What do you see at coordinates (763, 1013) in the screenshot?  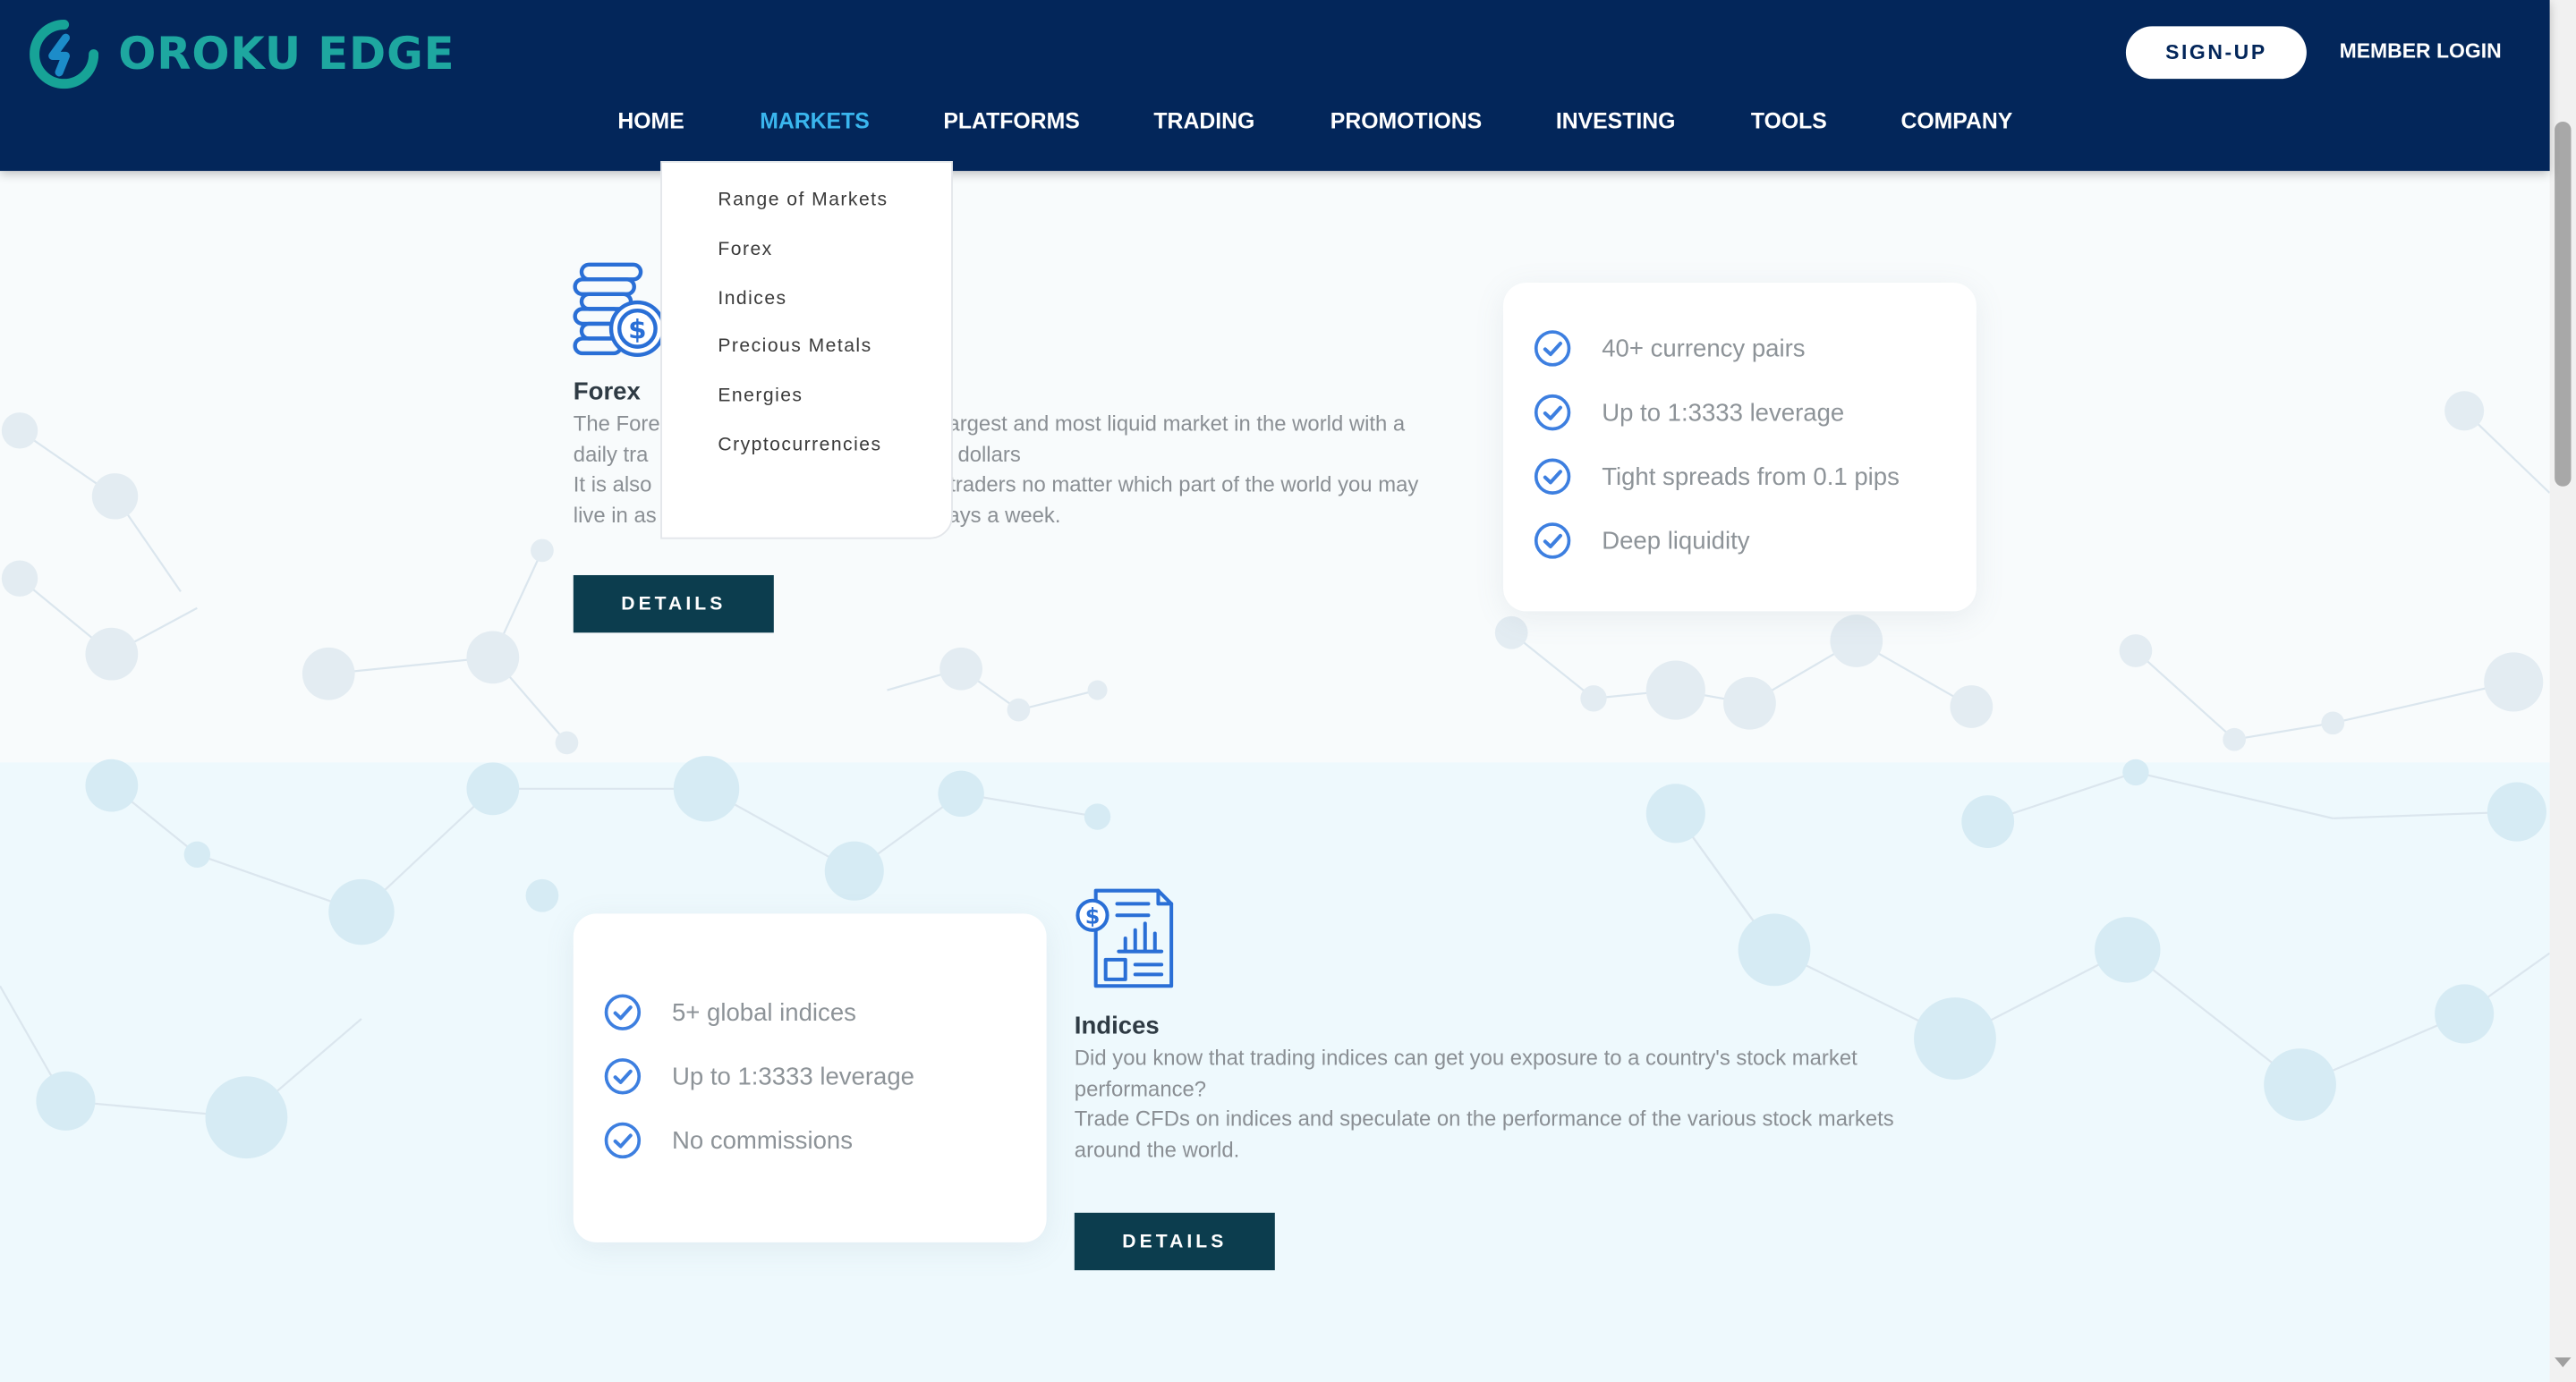 I see `feature-label: 5+ global indices` at bounding box center [763, 1013].